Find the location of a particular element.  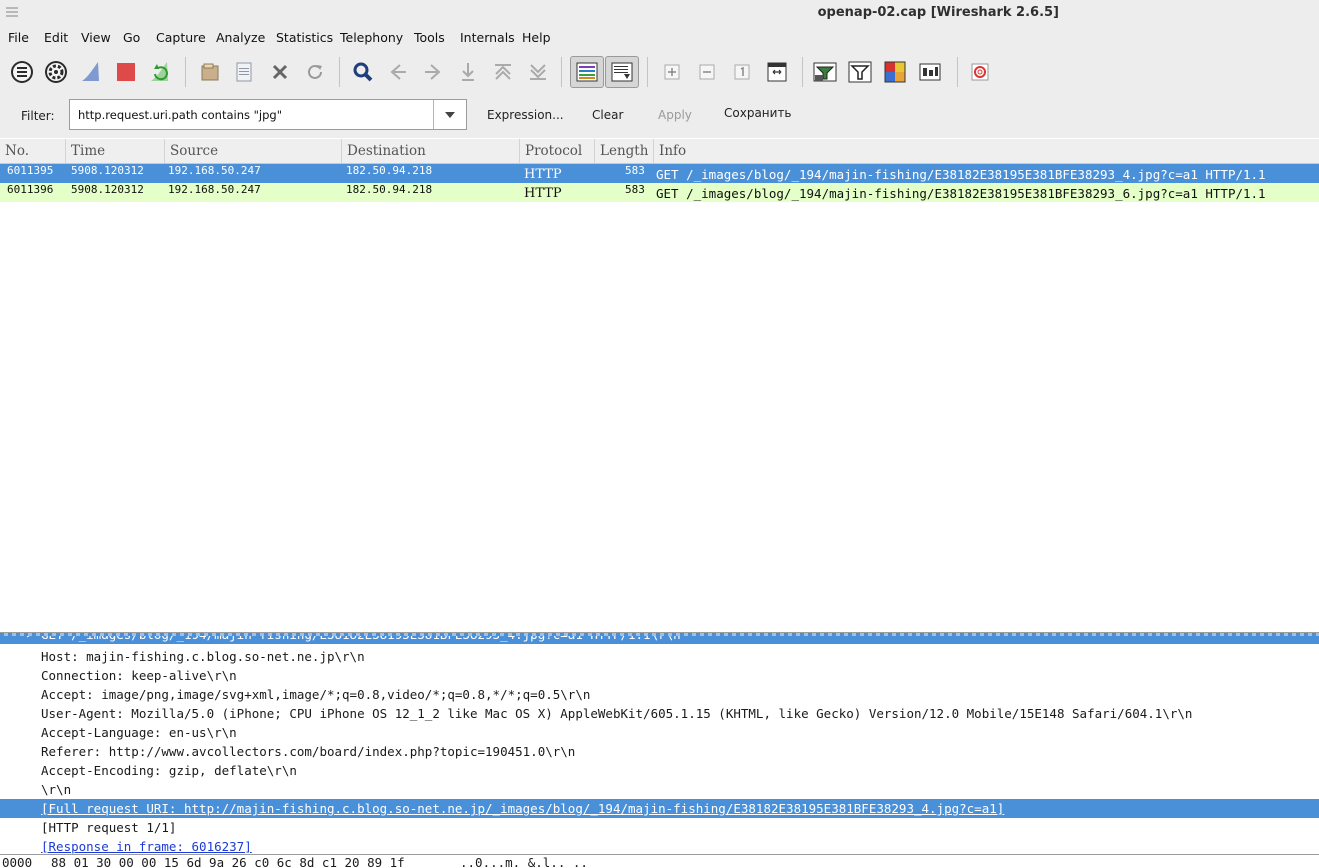

column-header-time: Time is located at coordinates (115, 151).